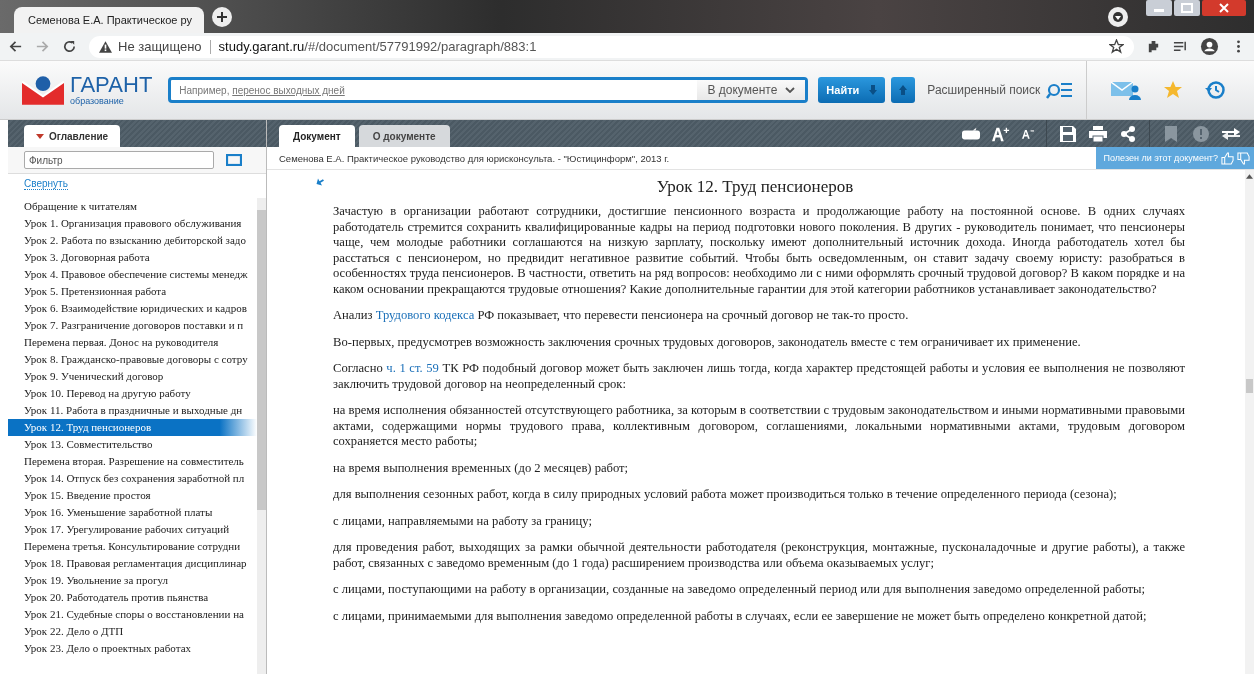  I want to click on contents-item: Перемена третья. Консультирование сотрудни, so click(132, 546).